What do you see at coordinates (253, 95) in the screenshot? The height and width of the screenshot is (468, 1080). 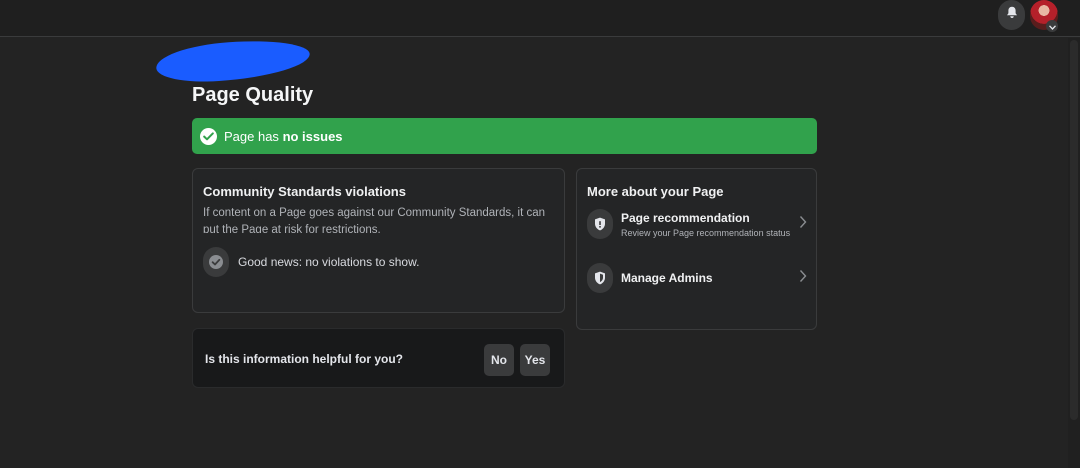 I see `page-title: Page Quality` at bounding box center [253, 95].